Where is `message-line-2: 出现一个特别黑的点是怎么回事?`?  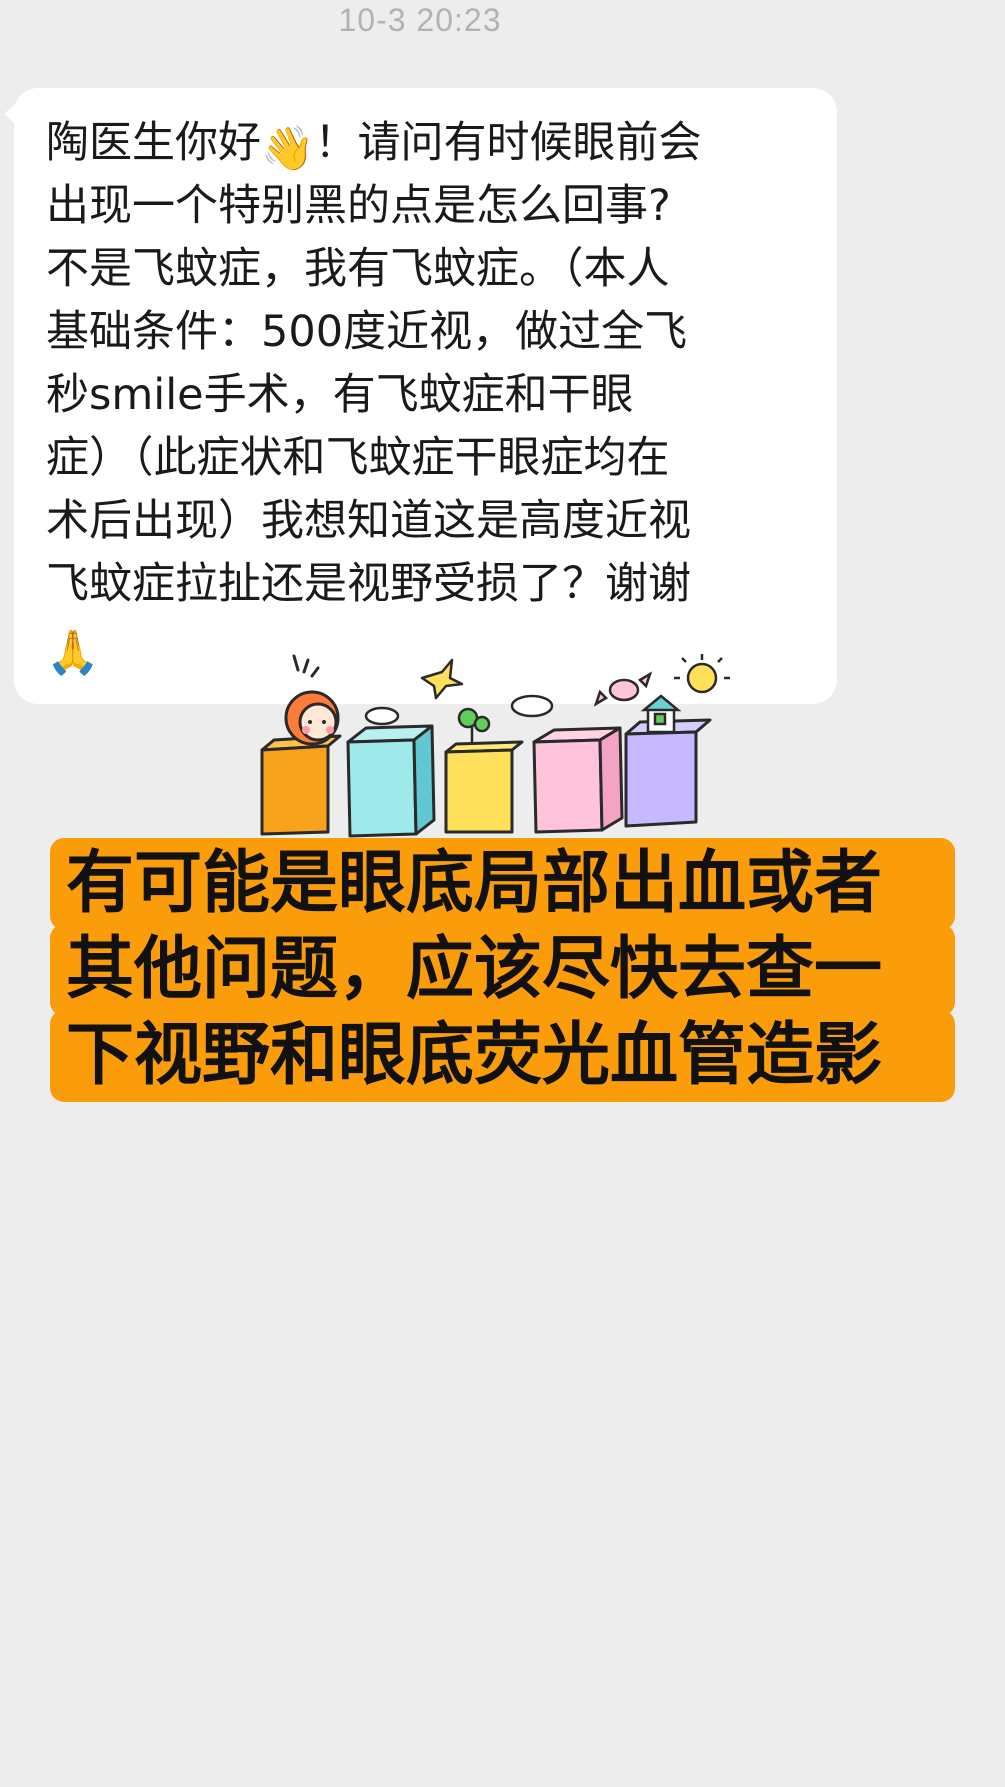
message-line-2: 出现一个特别黑的点是怎么回事? is located at coordinates (358, 206).